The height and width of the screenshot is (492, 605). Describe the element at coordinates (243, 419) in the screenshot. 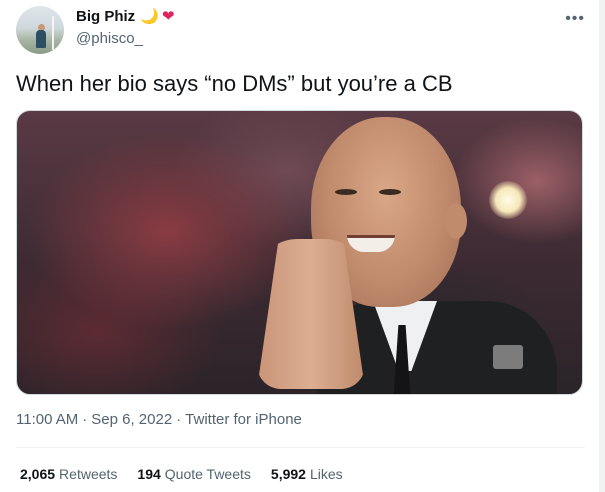

I see `tweet-source: Twitter for iPhone` at that location.